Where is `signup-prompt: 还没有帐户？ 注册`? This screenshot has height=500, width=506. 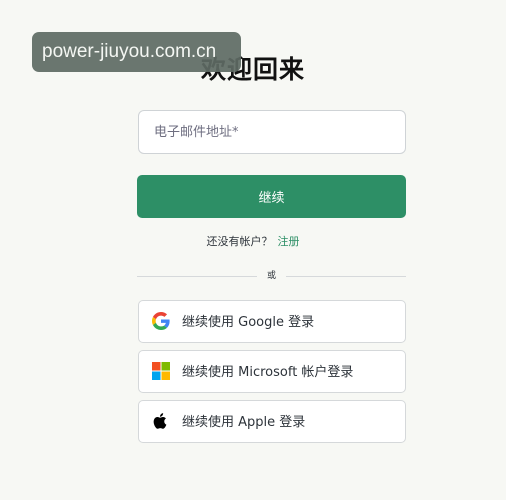
signup-prompt: 还没有帐户？ 注册 is located at coordinates (253, 241).